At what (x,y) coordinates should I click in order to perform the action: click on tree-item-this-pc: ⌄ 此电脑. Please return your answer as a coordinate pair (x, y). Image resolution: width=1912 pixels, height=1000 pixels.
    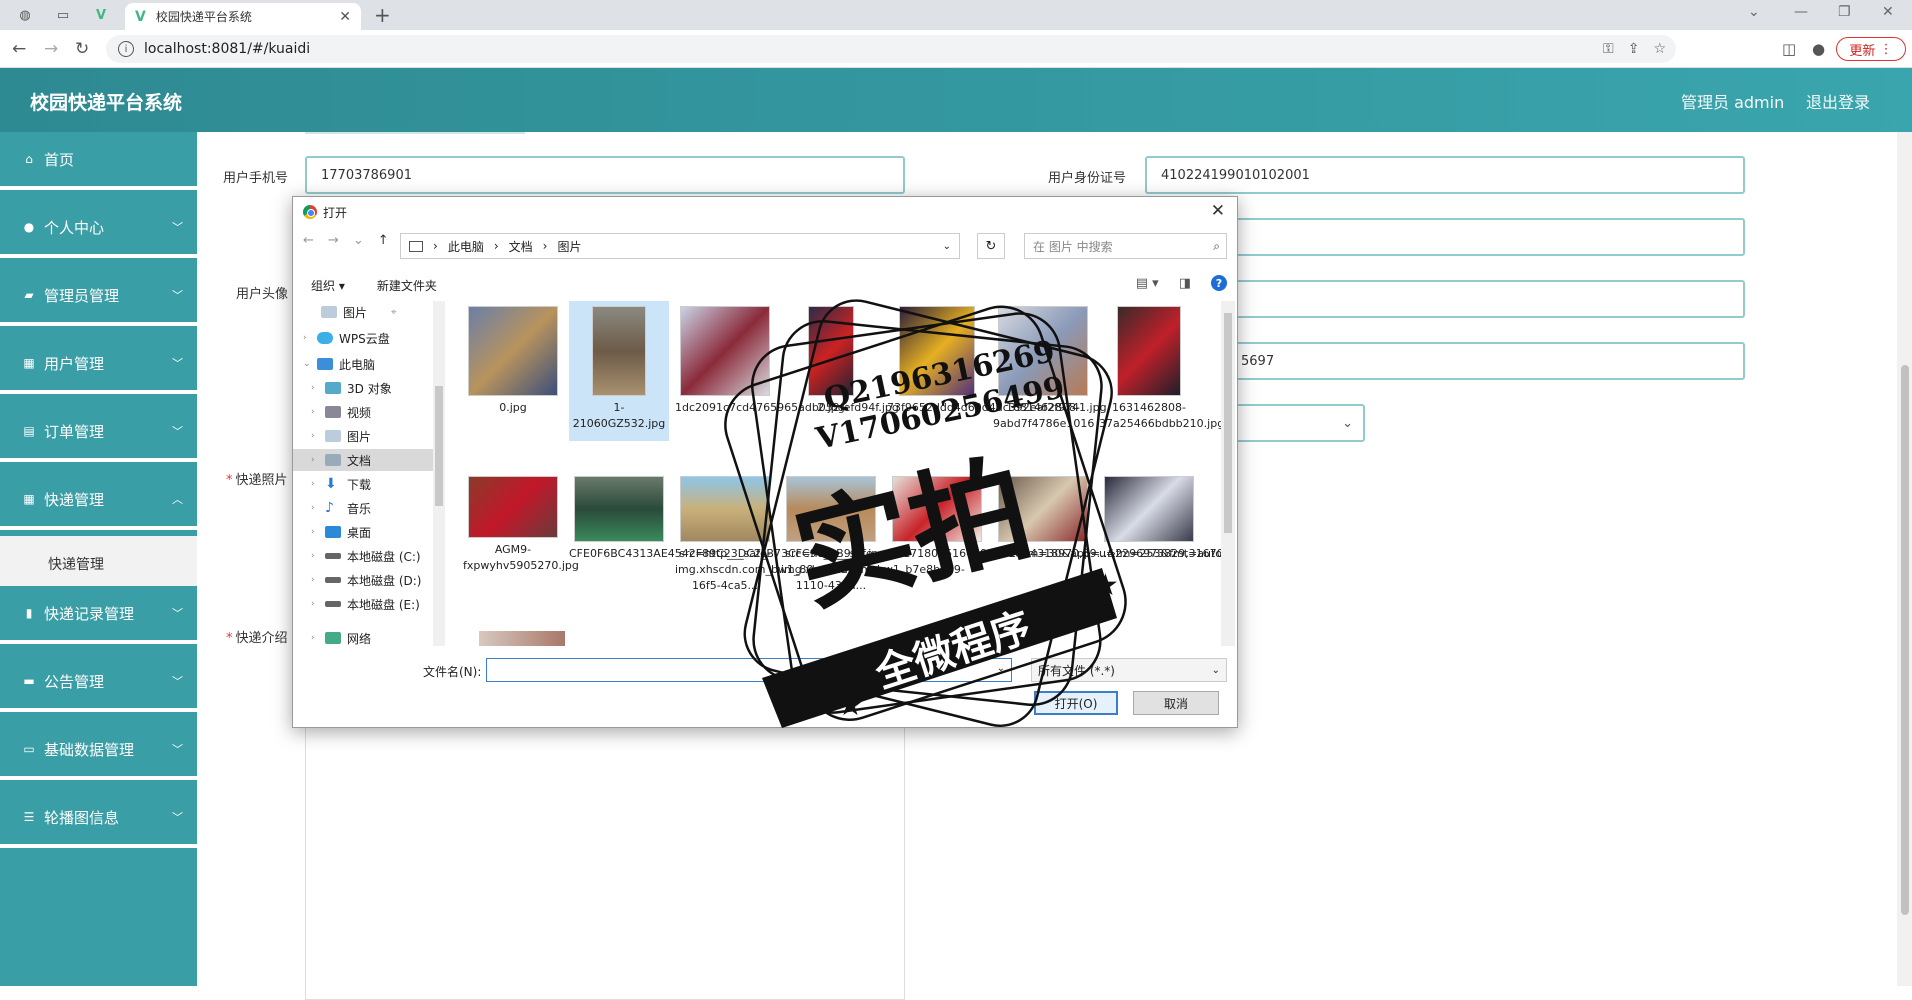
    Looking at the image, I should click on (339, 364).